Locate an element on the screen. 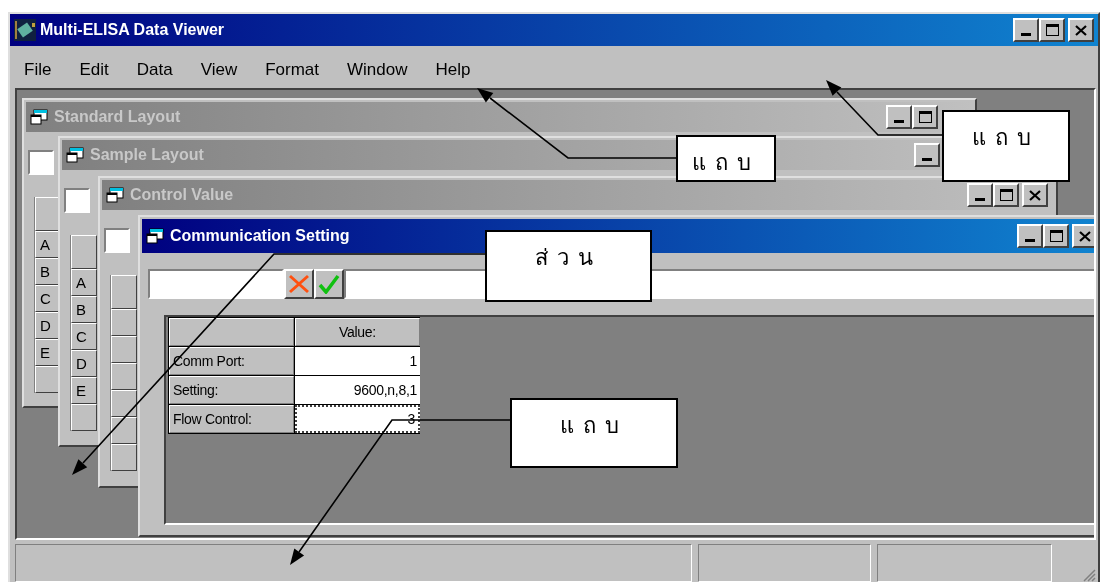  row-header: B is located at coordinates (84, 309).